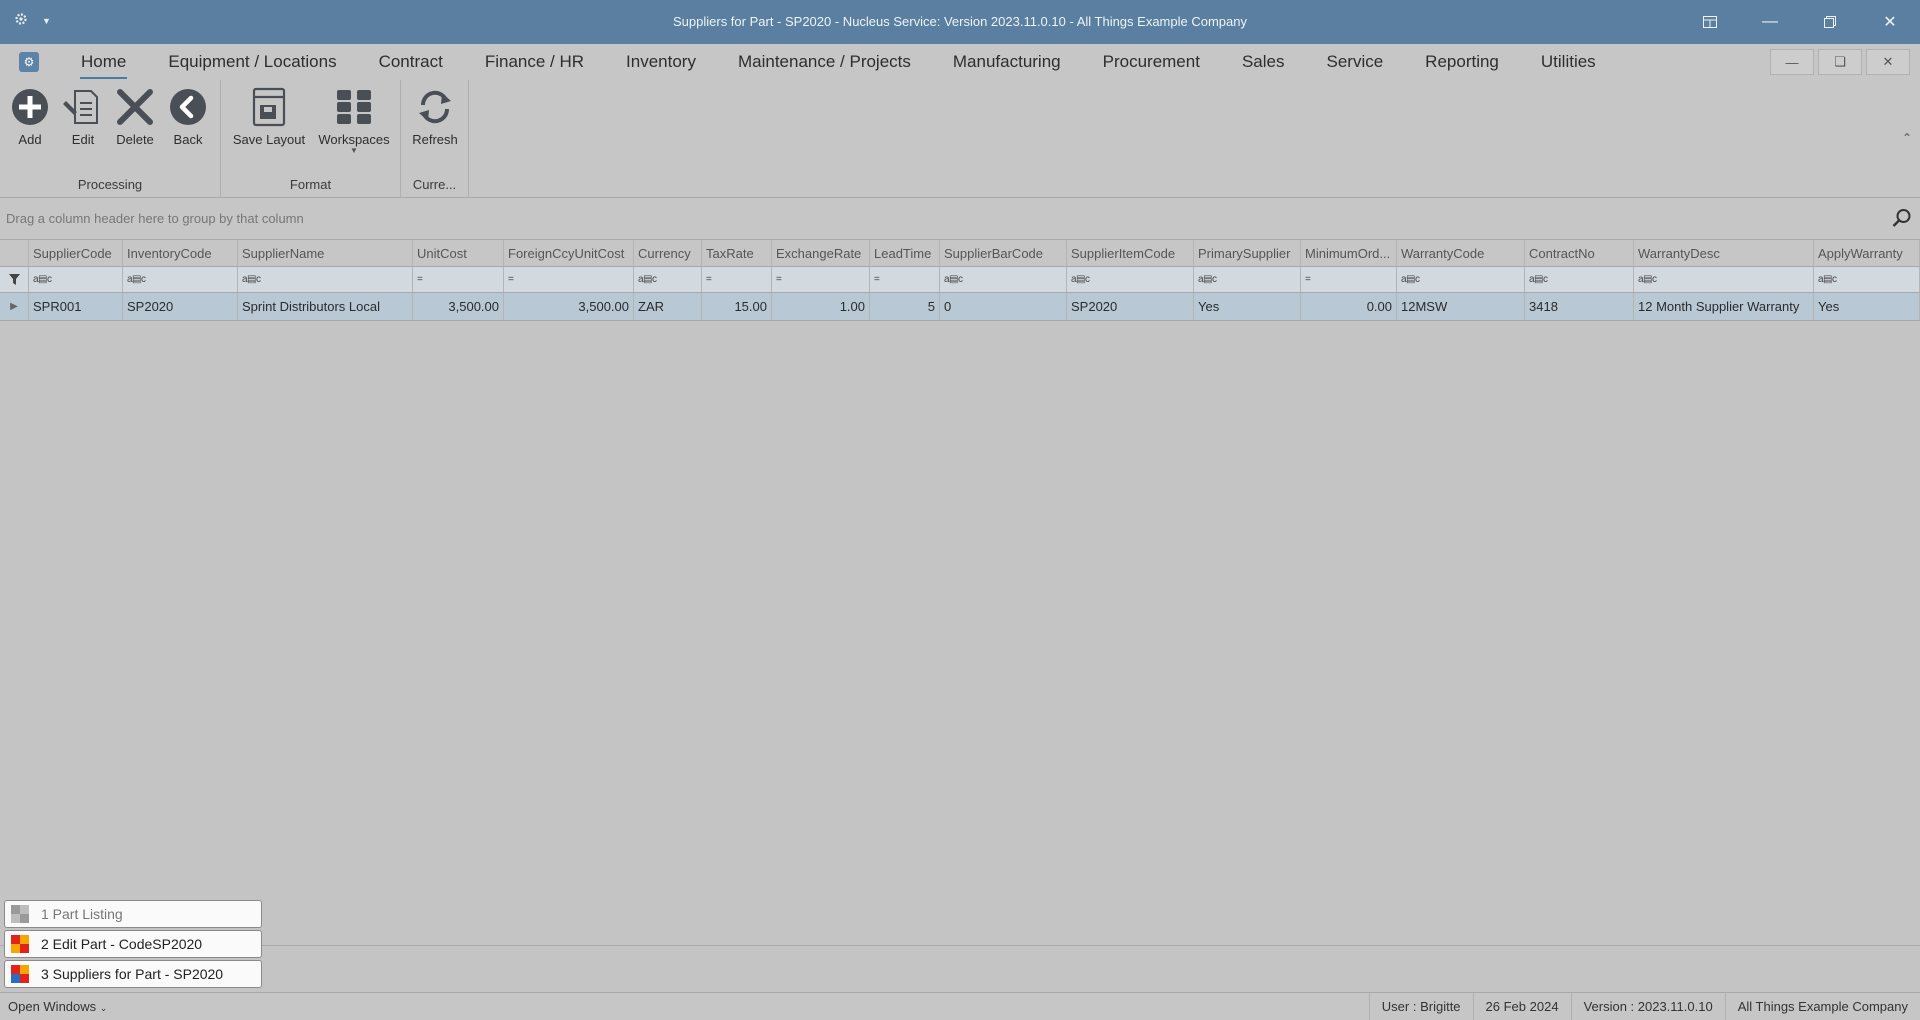  I want to click on cell-inventory-code: SP2020, so click(180, 306).